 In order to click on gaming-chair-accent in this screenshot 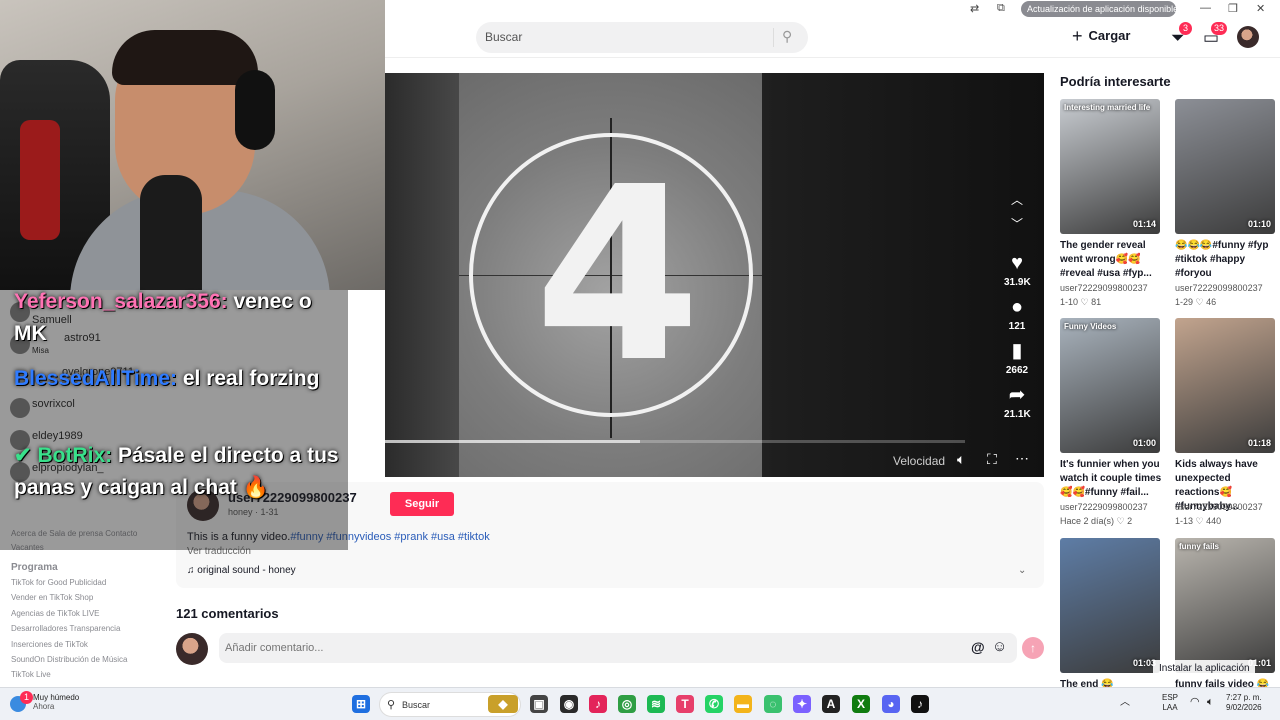, I will do `click(40, 180)`.